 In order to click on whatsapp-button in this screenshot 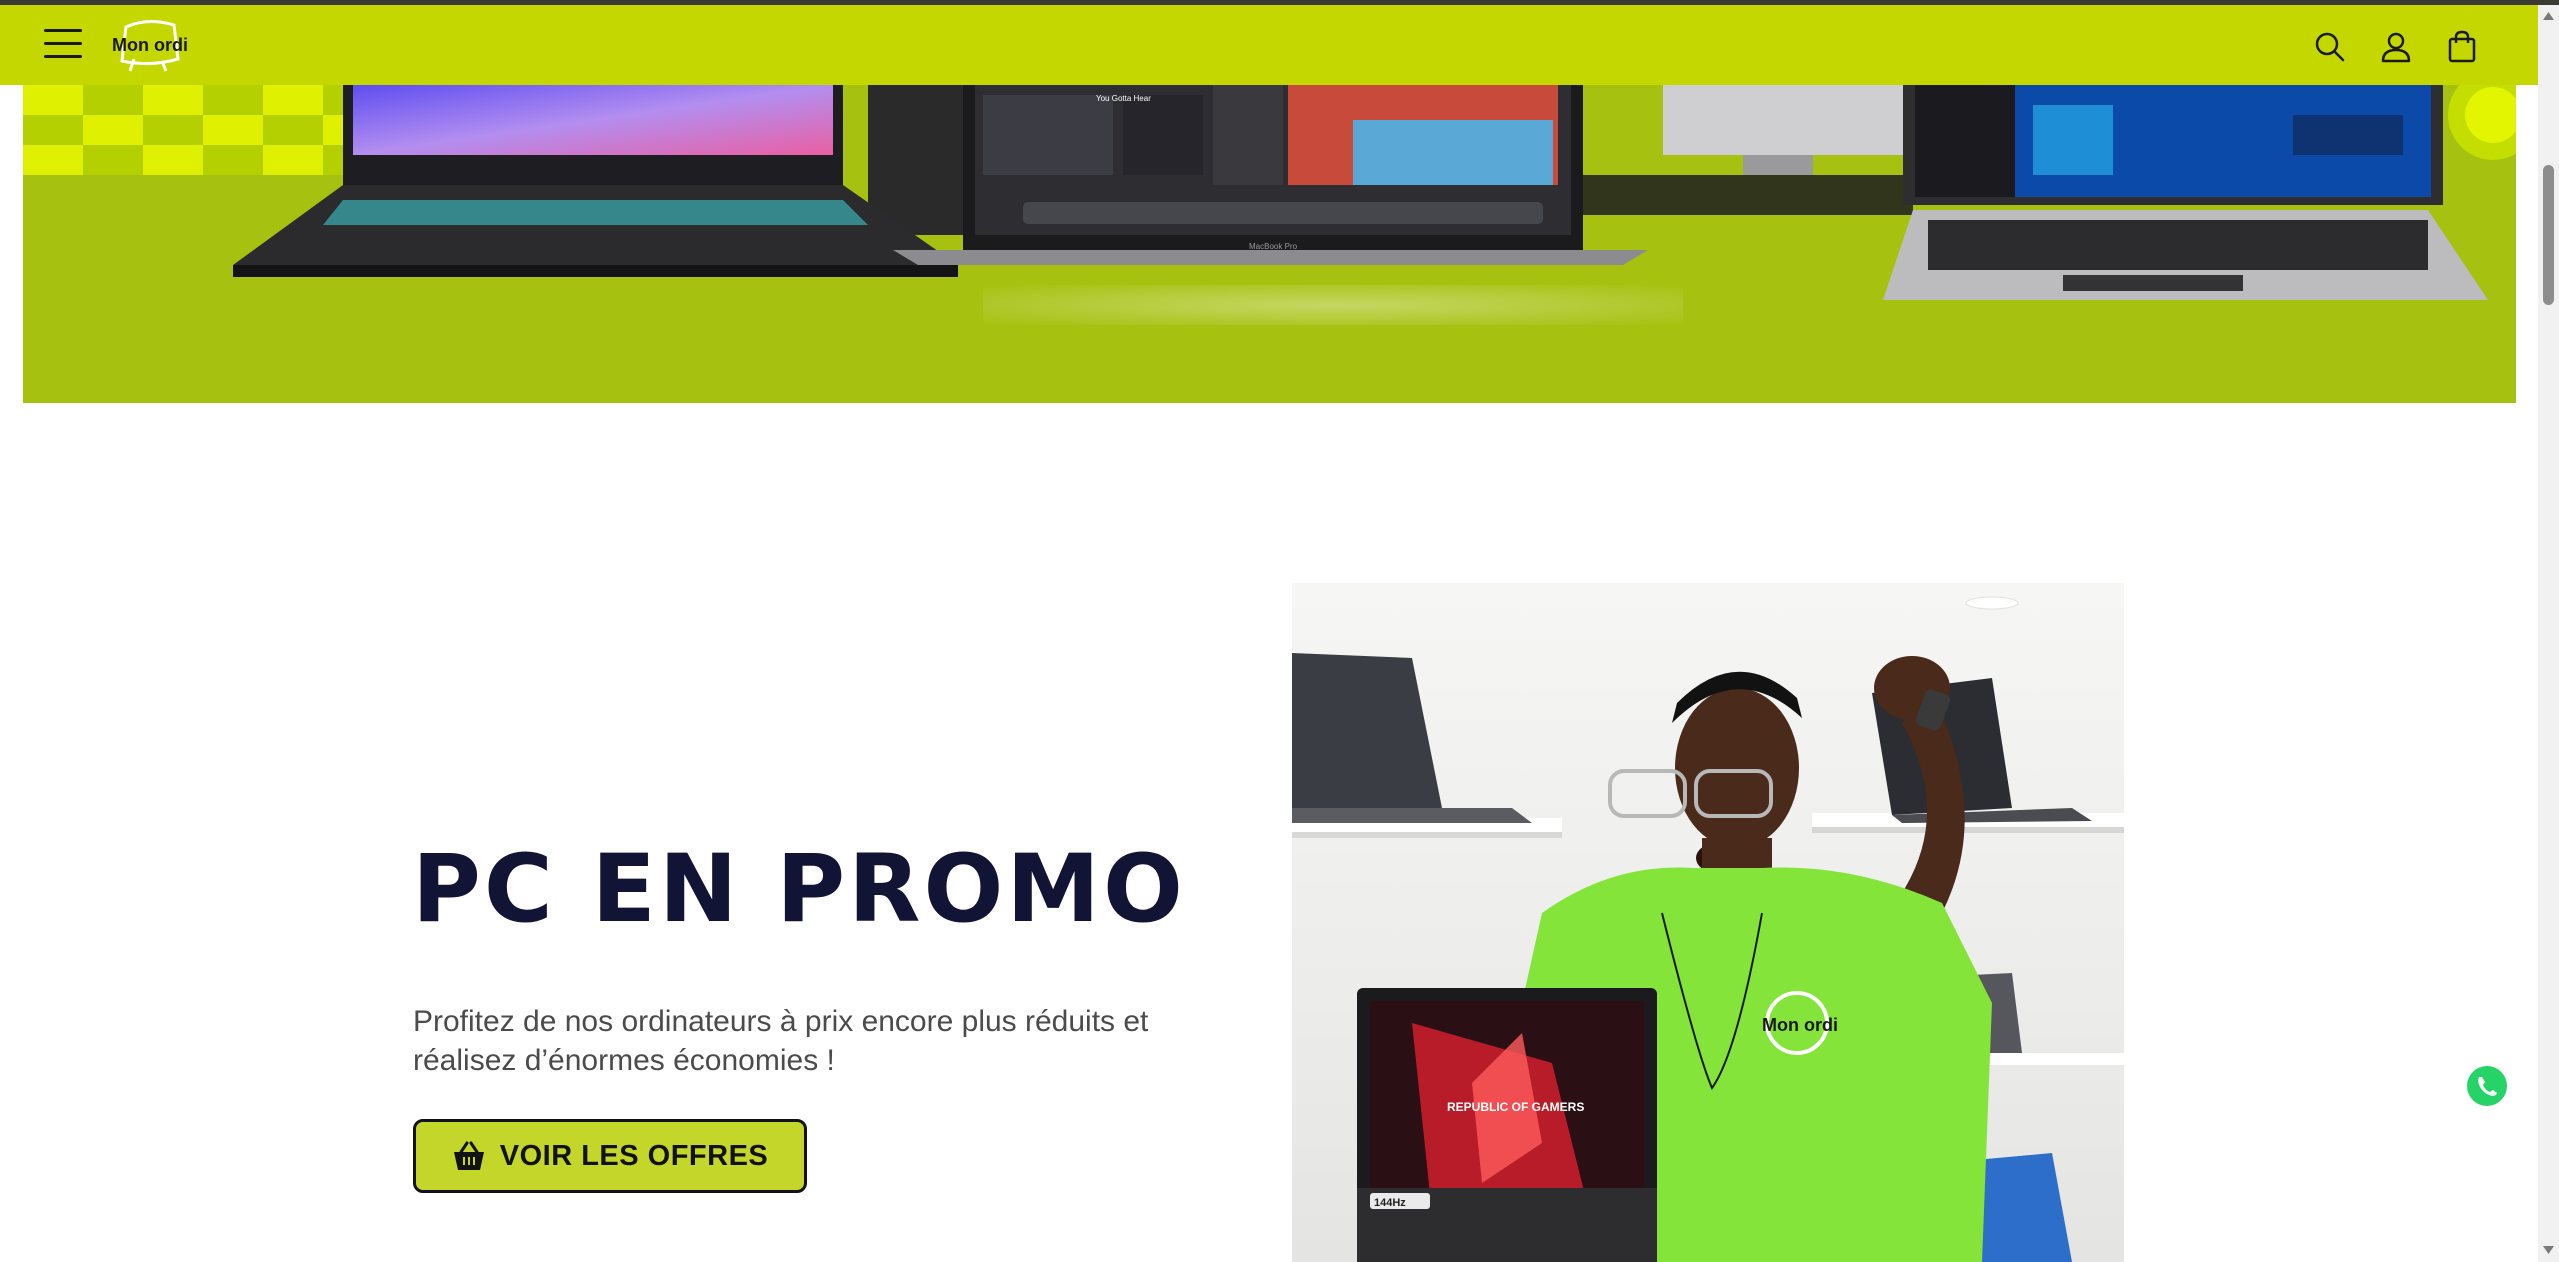, I will do `click(2487, 1087)`.